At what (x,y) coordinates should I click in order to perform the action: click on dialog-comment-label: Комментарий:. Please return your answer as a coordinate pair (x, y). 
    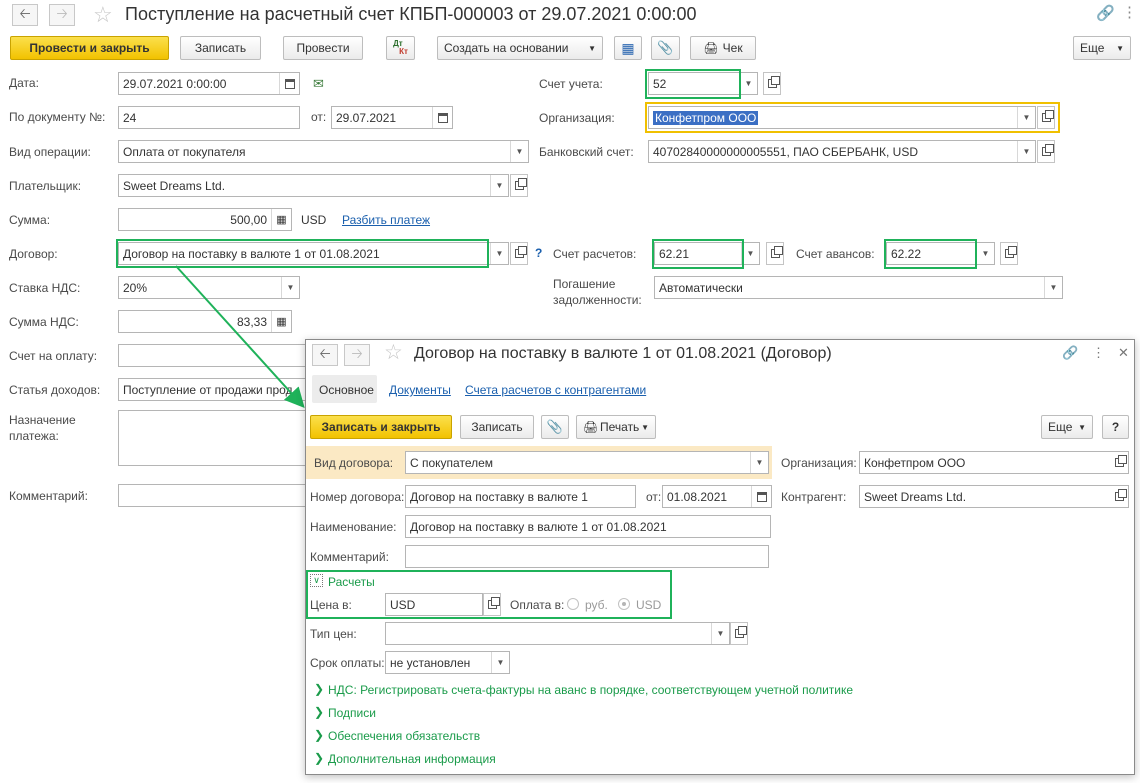
    Looking at the image, I should click on (349, 557).